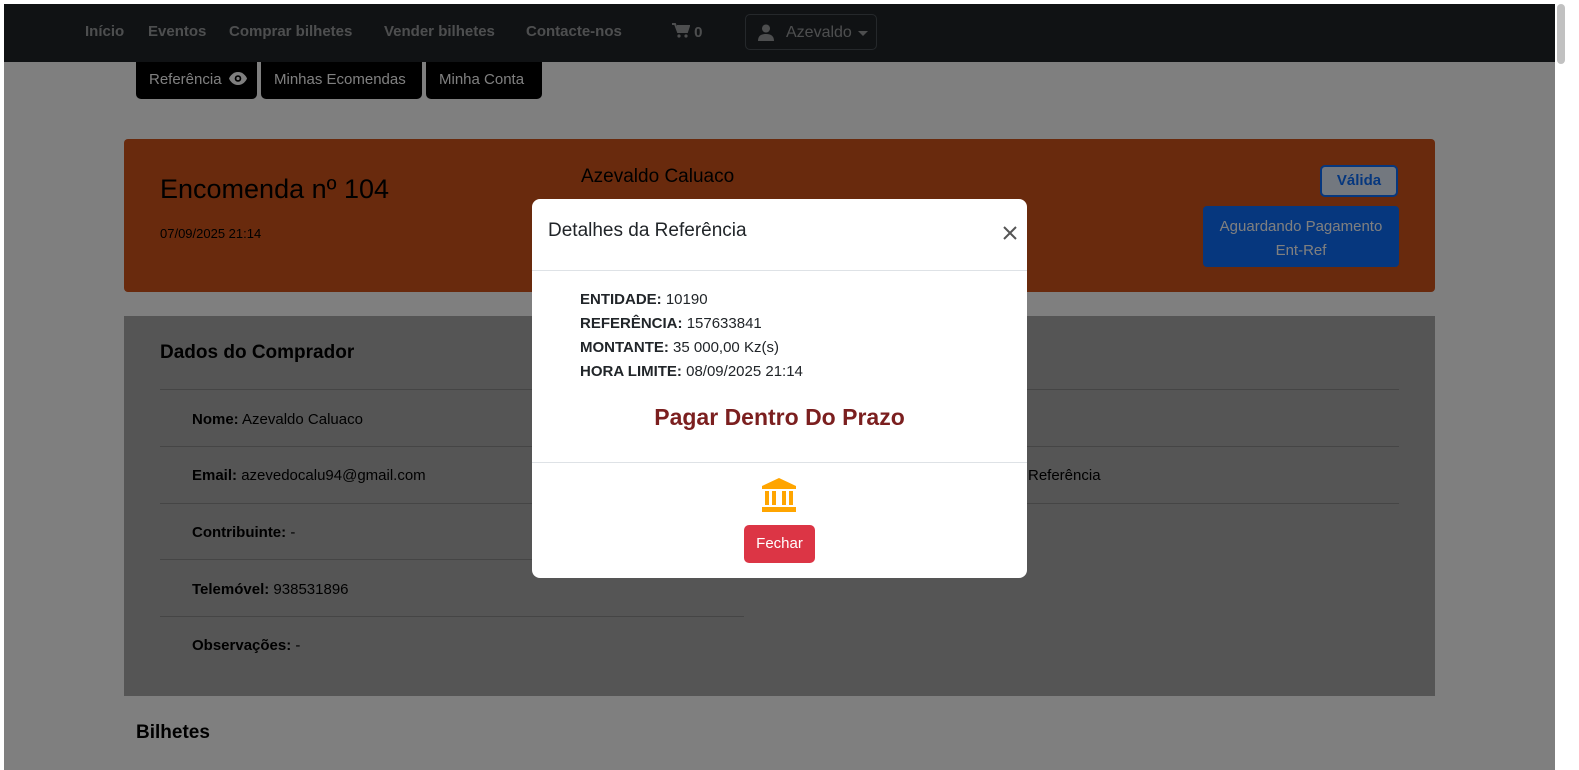 The width and height of the screenshot is (1579, 770). Describe the element at coordinates (779, 544) in the screenshot. I see `close-button: Fechar` at that location.